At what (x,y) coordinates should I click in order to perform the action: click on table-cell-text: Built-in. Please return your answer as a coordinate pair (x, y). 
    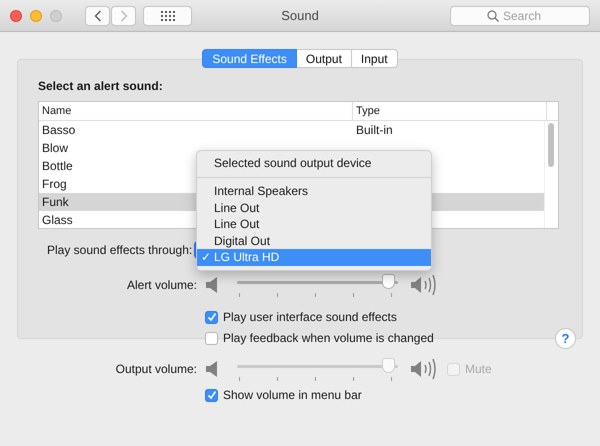
    Looking at the image, I should click on (374, 130).